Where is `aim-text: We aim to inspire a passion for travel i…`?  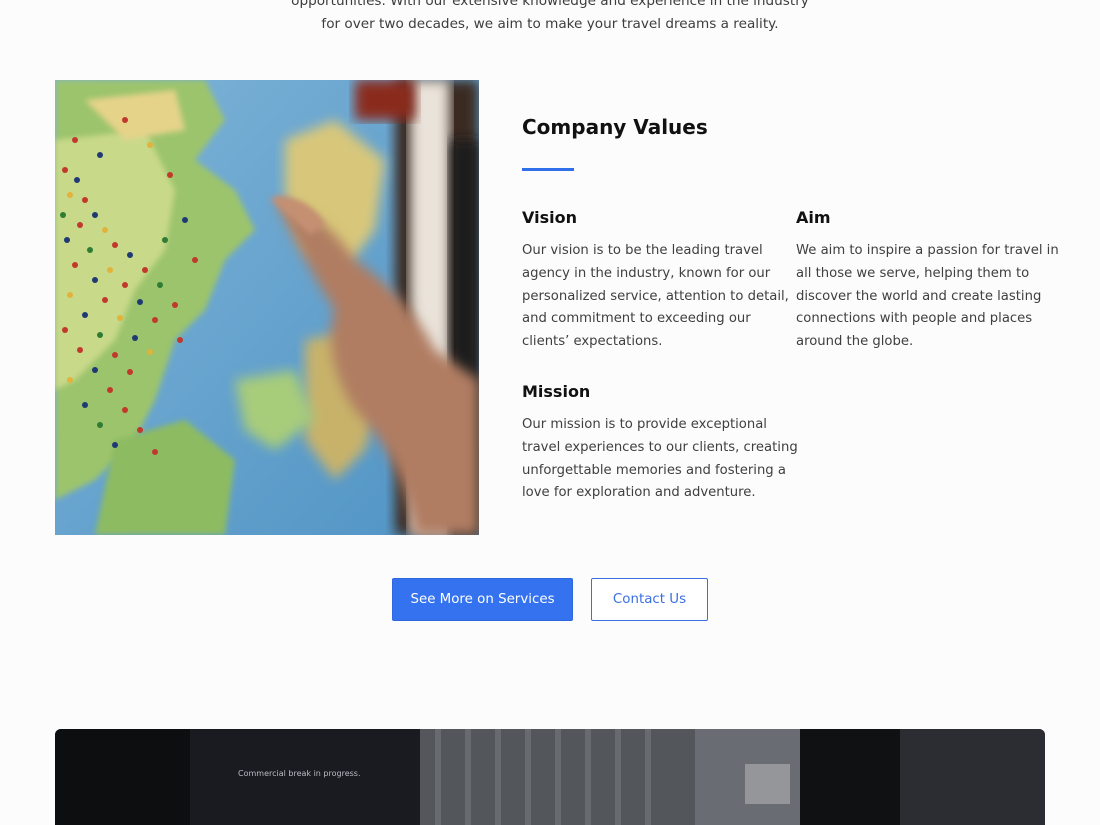 aim-text: We aim to inspire a passion for travel i… is located at coordinates (927, 297).